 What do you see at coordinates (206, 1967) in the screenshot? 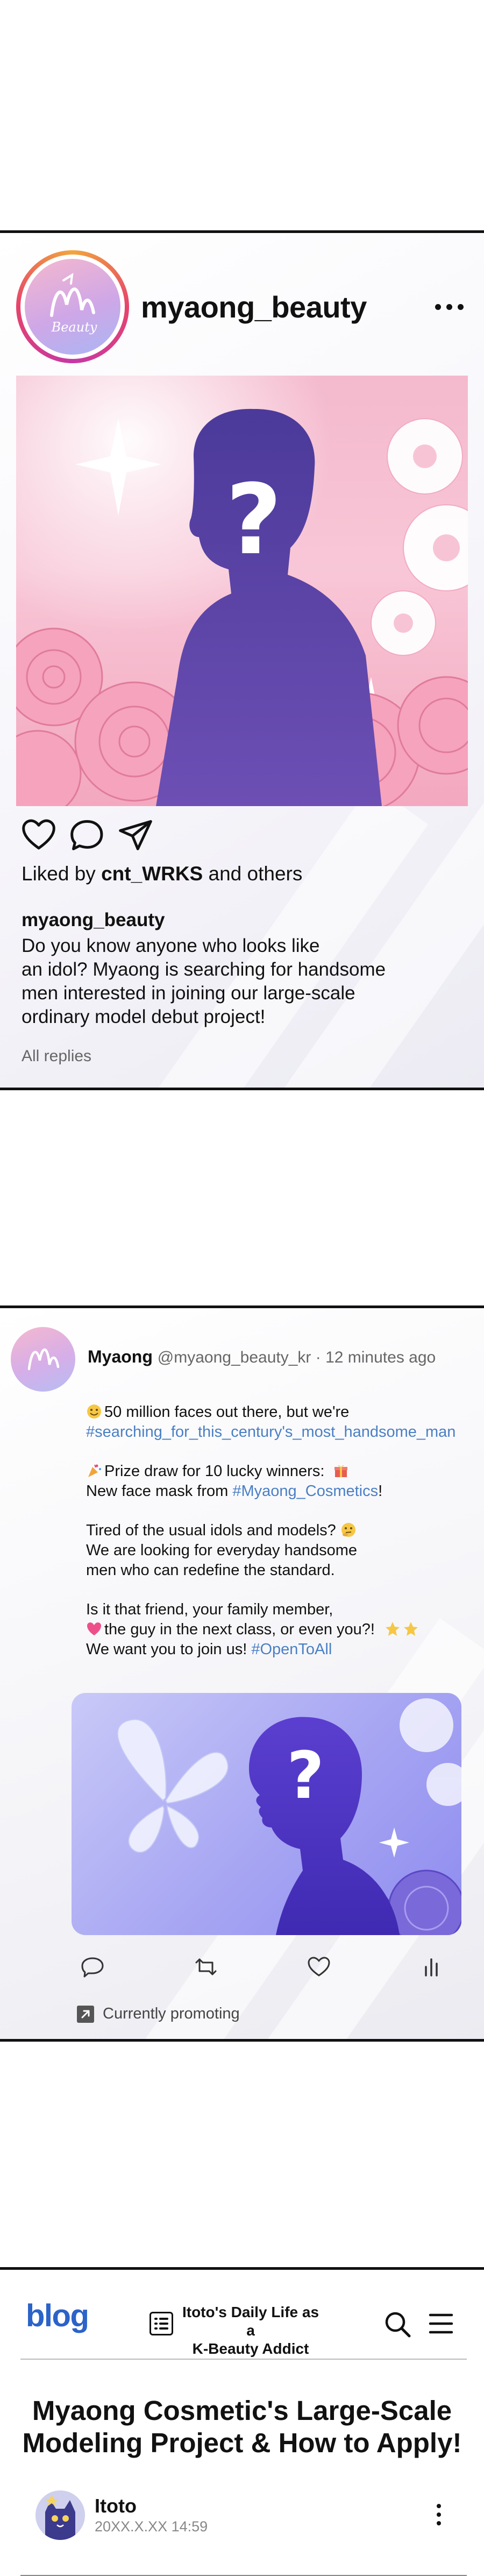
I see `retweet-icon` at bounding box center [206, 1967].